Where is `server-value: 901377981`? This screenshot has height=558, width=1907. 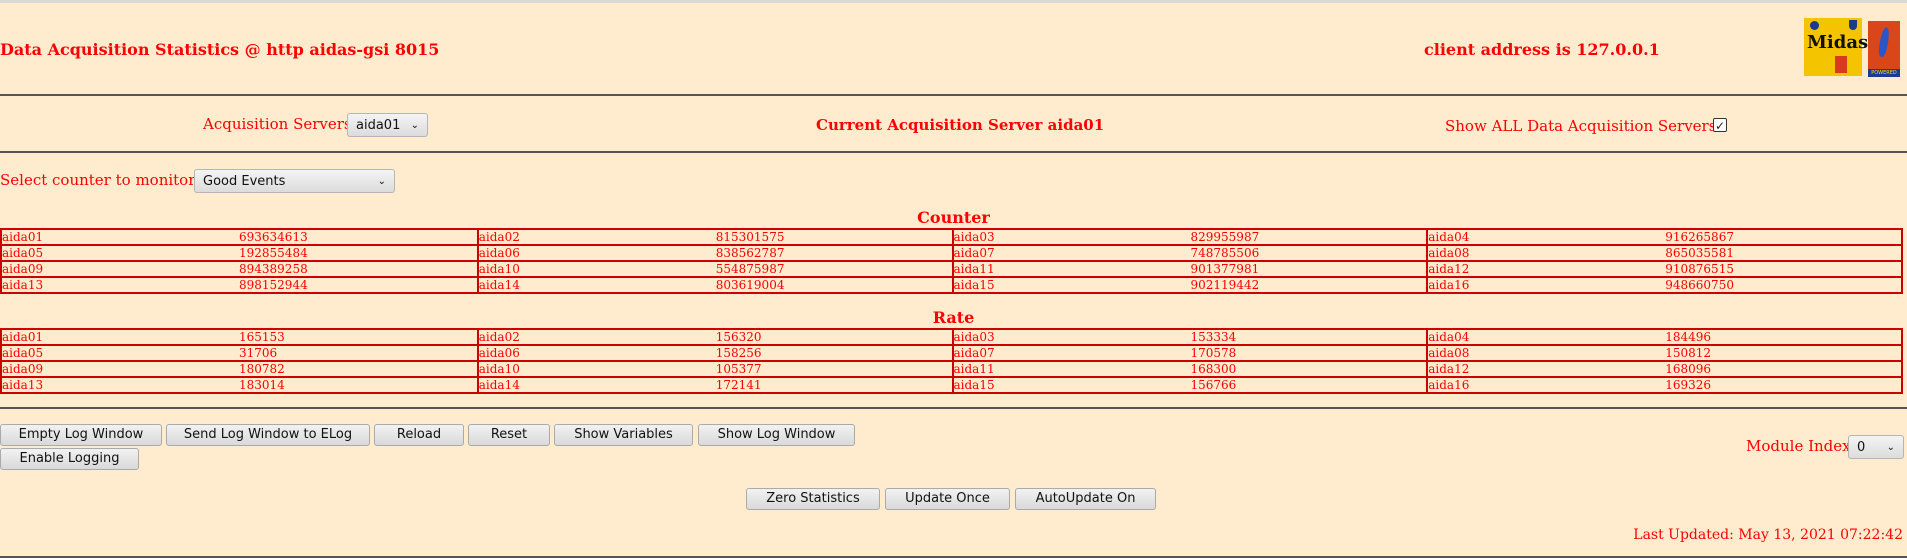 server-value: 901377981 is located at coordinates (1225, 269).